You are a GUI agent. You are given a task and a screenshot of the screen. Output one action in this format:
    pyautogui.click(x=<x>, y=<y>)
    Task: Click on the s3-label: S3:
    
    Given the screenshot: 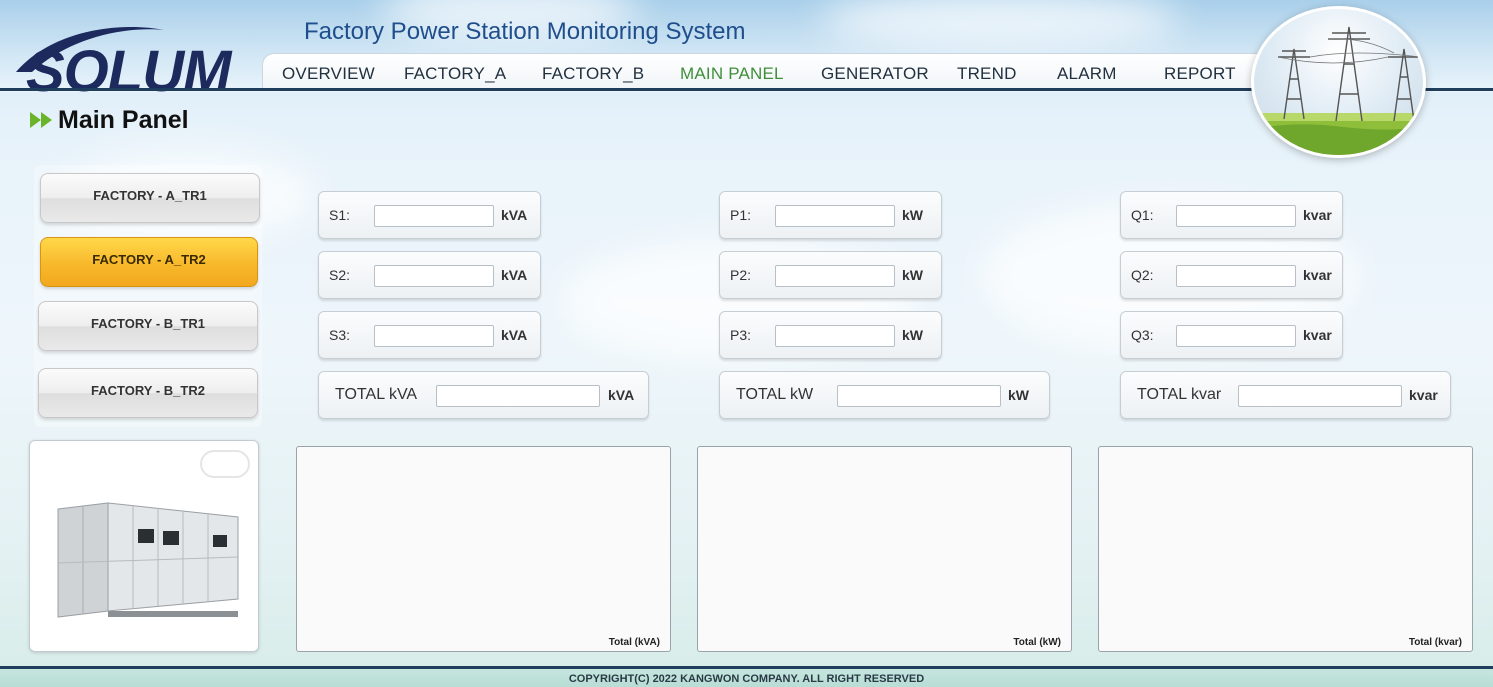 What is the action you would take?
    pyautogui.click(x=340, y=335)
    